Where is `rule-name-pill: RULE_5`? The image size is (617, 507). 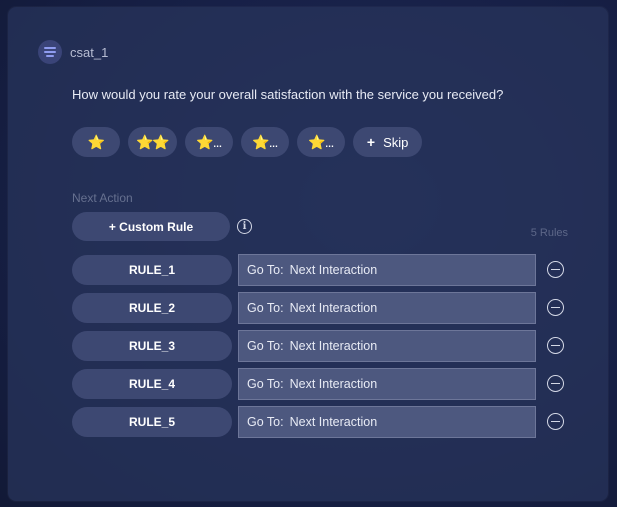 rule-name-pill: RULE_5 is located at coordinates (152, 422).